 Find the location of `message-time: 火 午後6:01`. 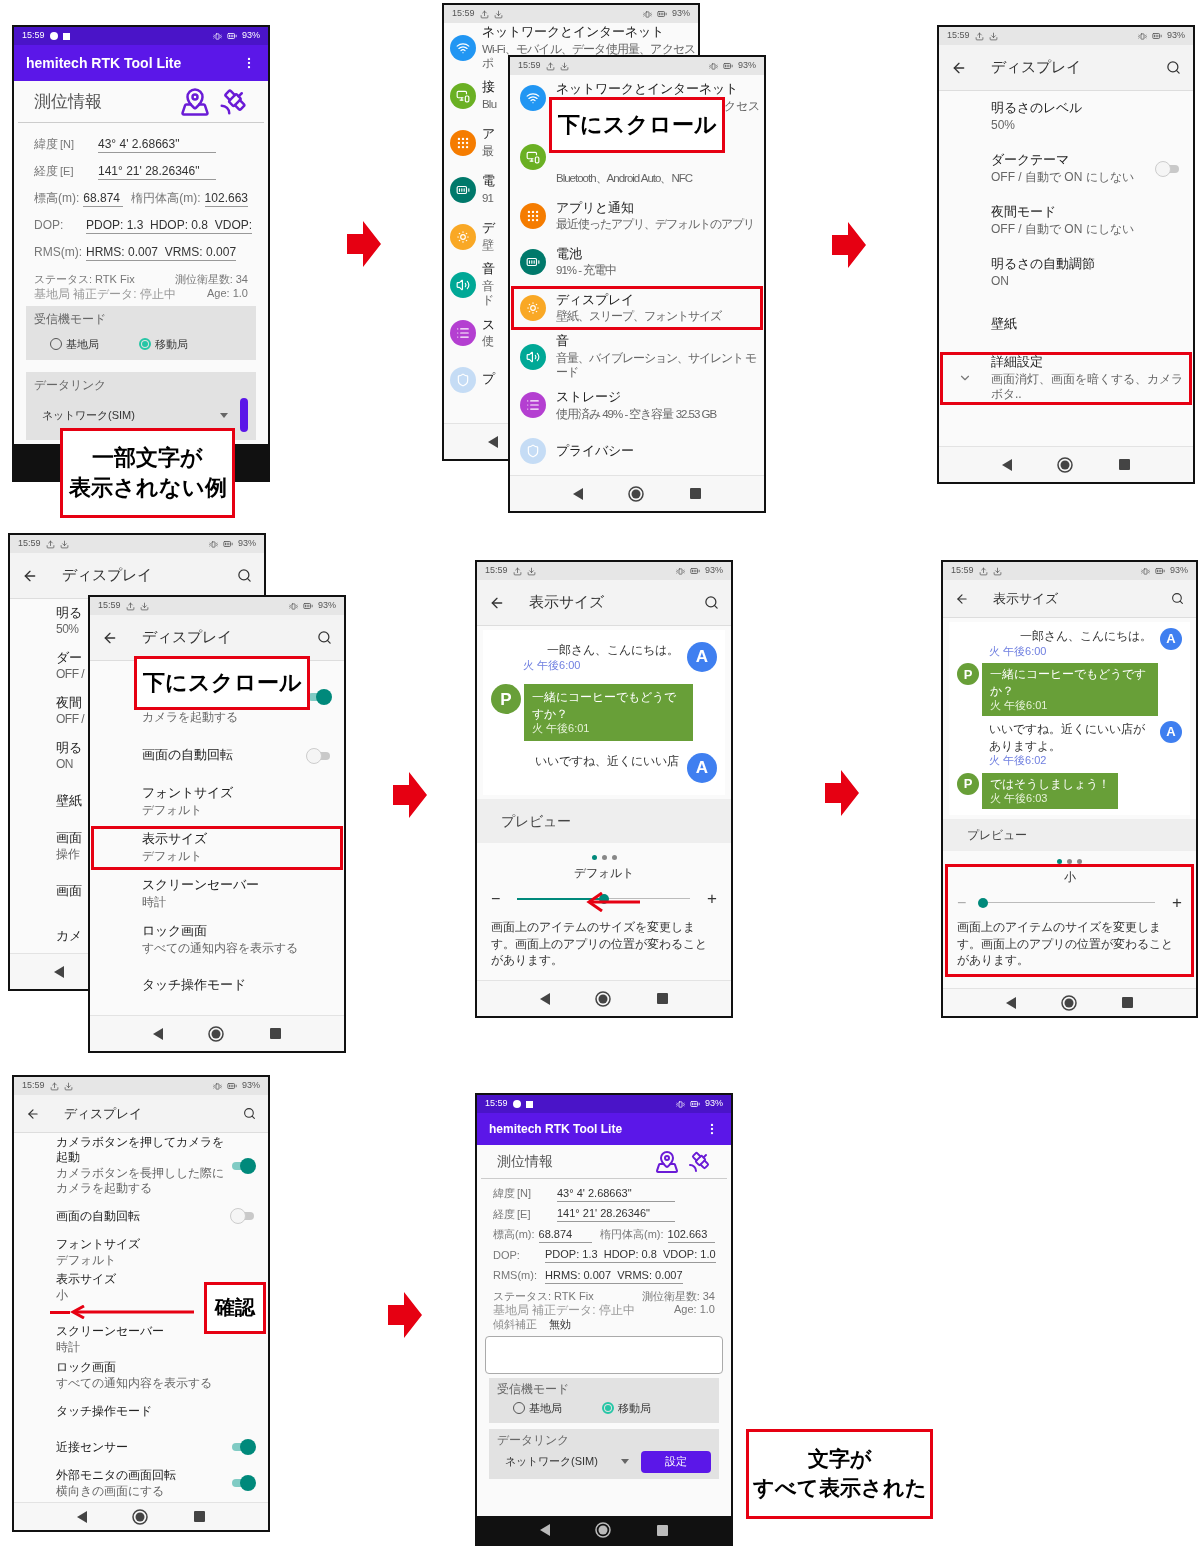

message-time: 火 午後6:01 is located at coordinates (561, 729).